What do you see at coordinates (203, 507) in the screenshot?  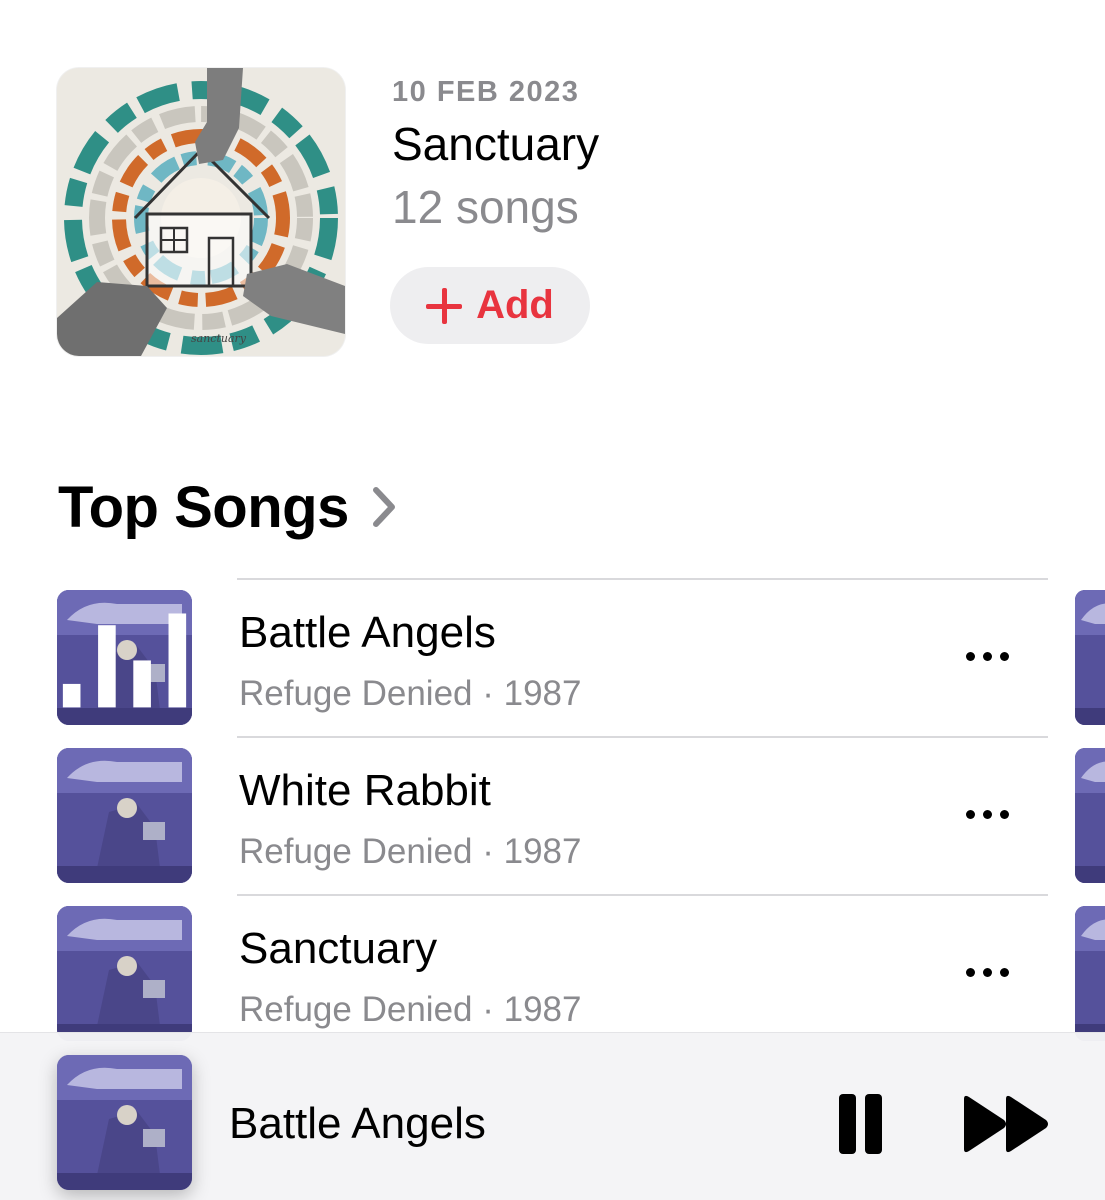 I see `section-title: Top Songs` at bounding box center [203, 507].